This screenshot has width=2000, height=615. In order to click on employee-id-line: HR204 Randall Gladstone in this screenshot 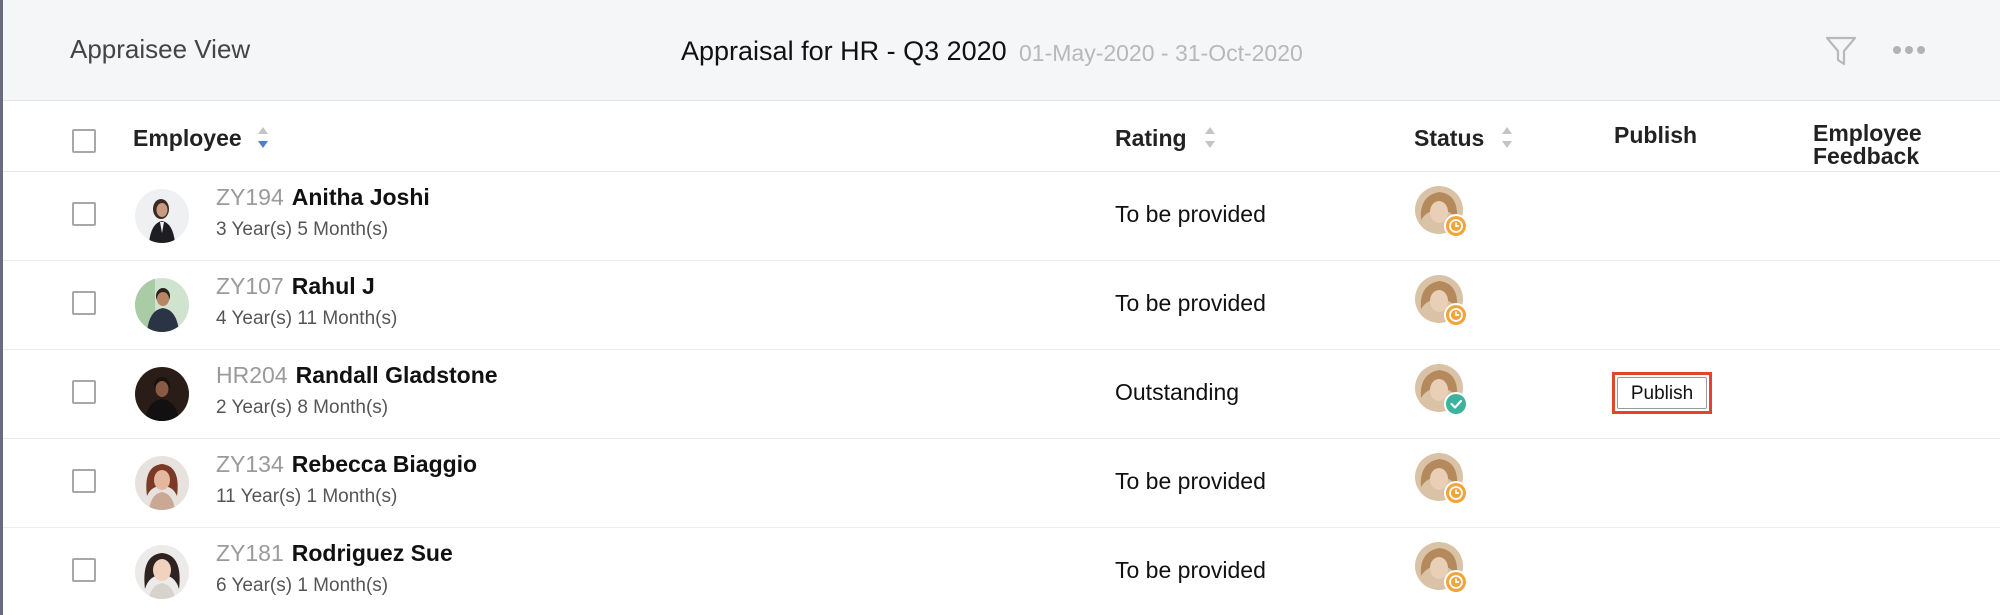, I will do `click(357, 375)`.